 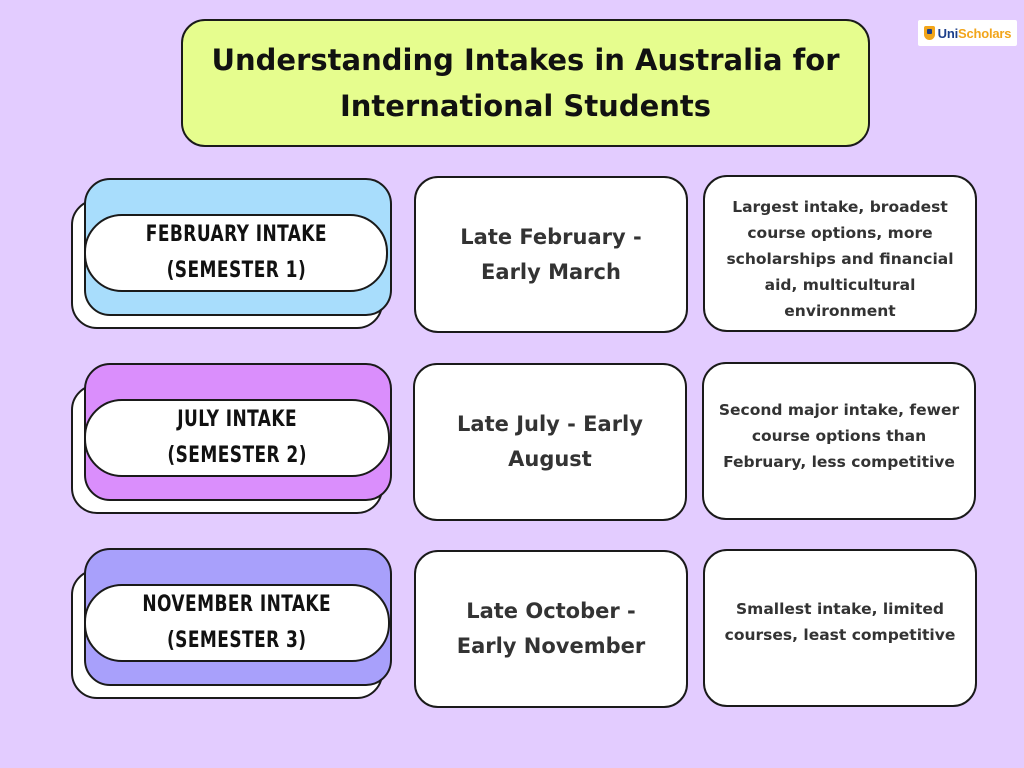 I want to click on intake-dates-card: Late October - Early November, so click(x=551, y=629).